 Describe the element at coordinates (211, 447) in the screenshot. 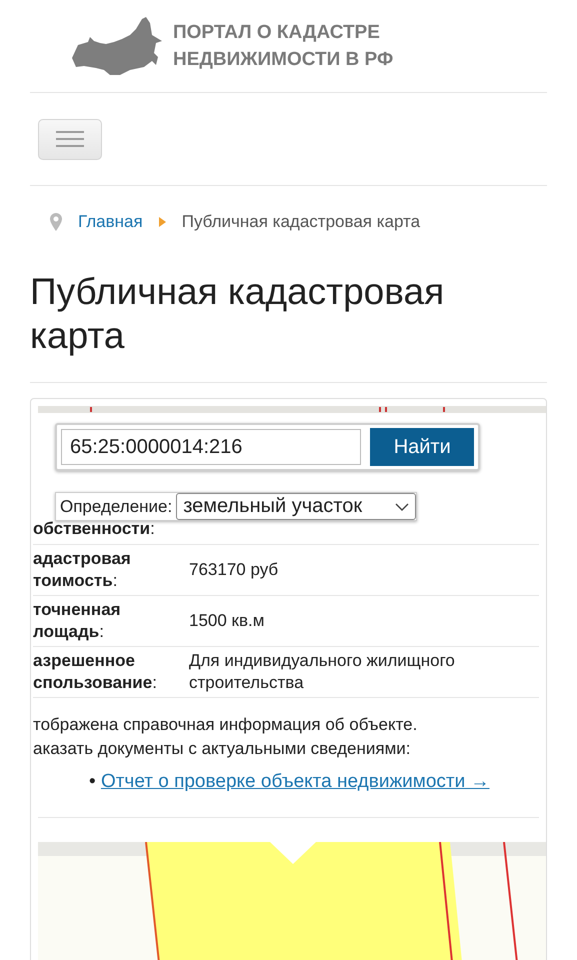

I see `cadastral-number-field: 65:25:0000014:216` at that location.